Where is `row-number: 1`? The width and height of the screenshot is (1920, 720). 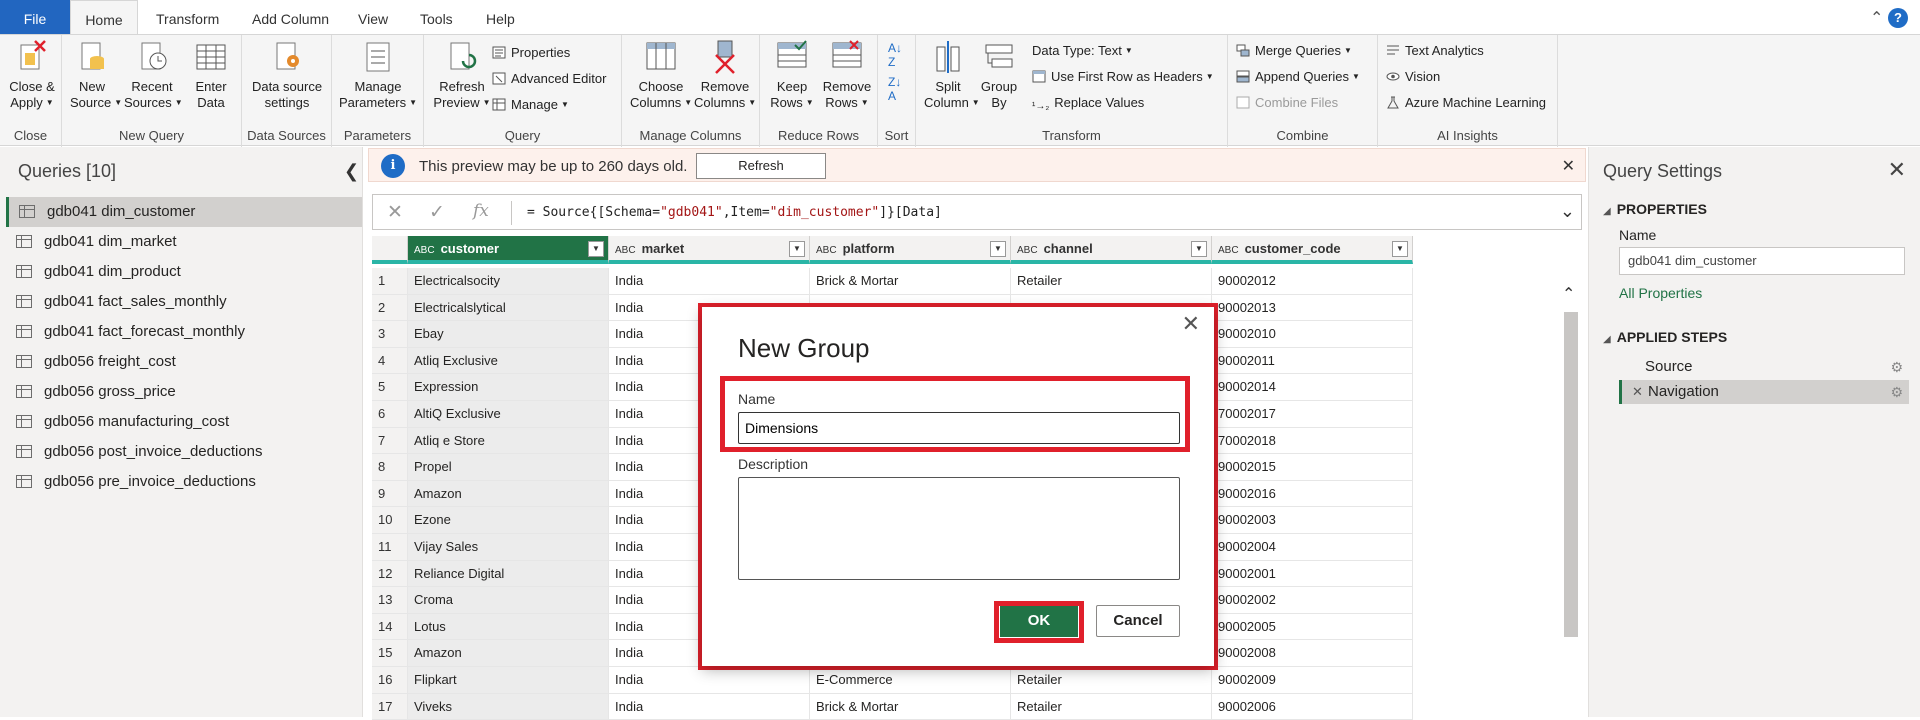
row-number: 1 is located at coordinates (390, 281).